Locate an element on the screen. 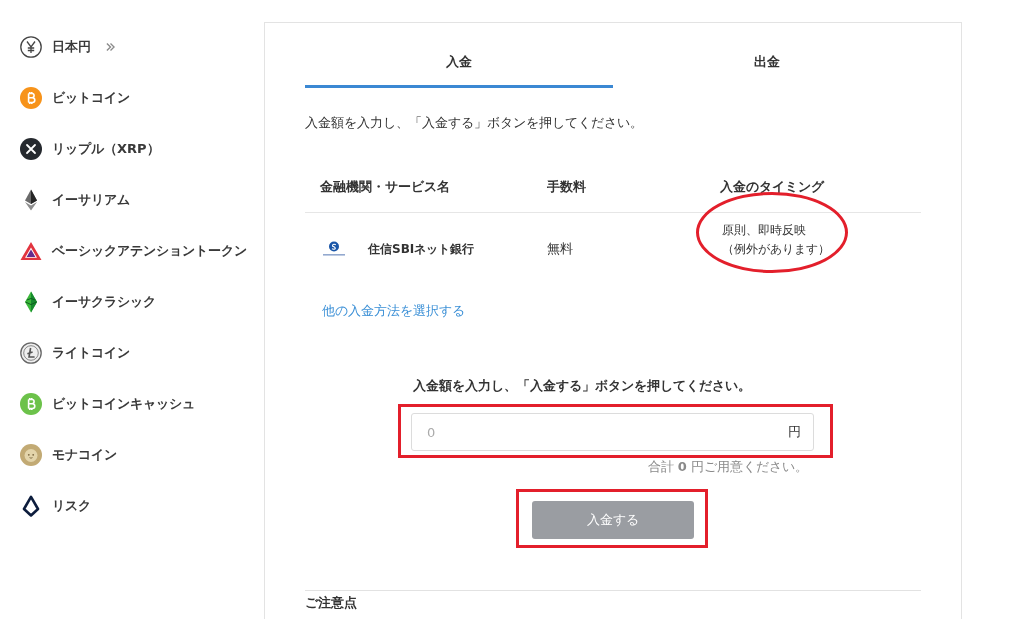  table-cell-text: 無料 is located at coordinates (560, 249).